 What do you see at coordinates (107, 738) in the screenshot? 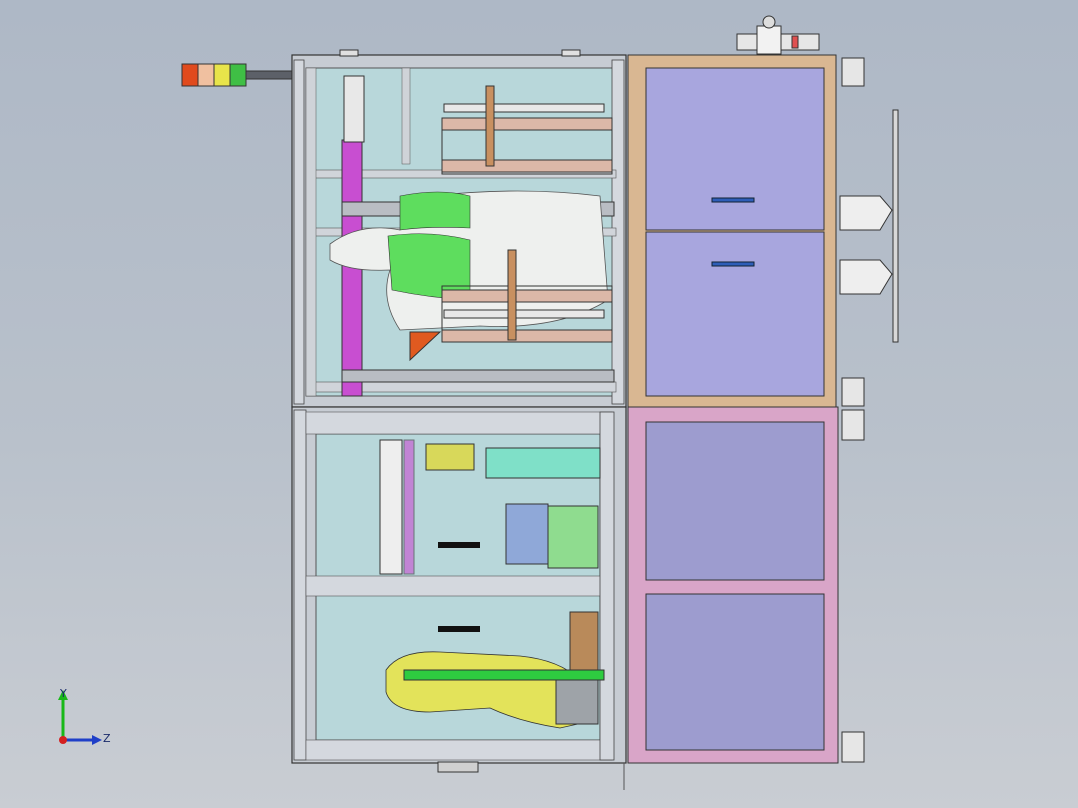
I see `axis-label-z: Z` at bounding box center [107, 738].